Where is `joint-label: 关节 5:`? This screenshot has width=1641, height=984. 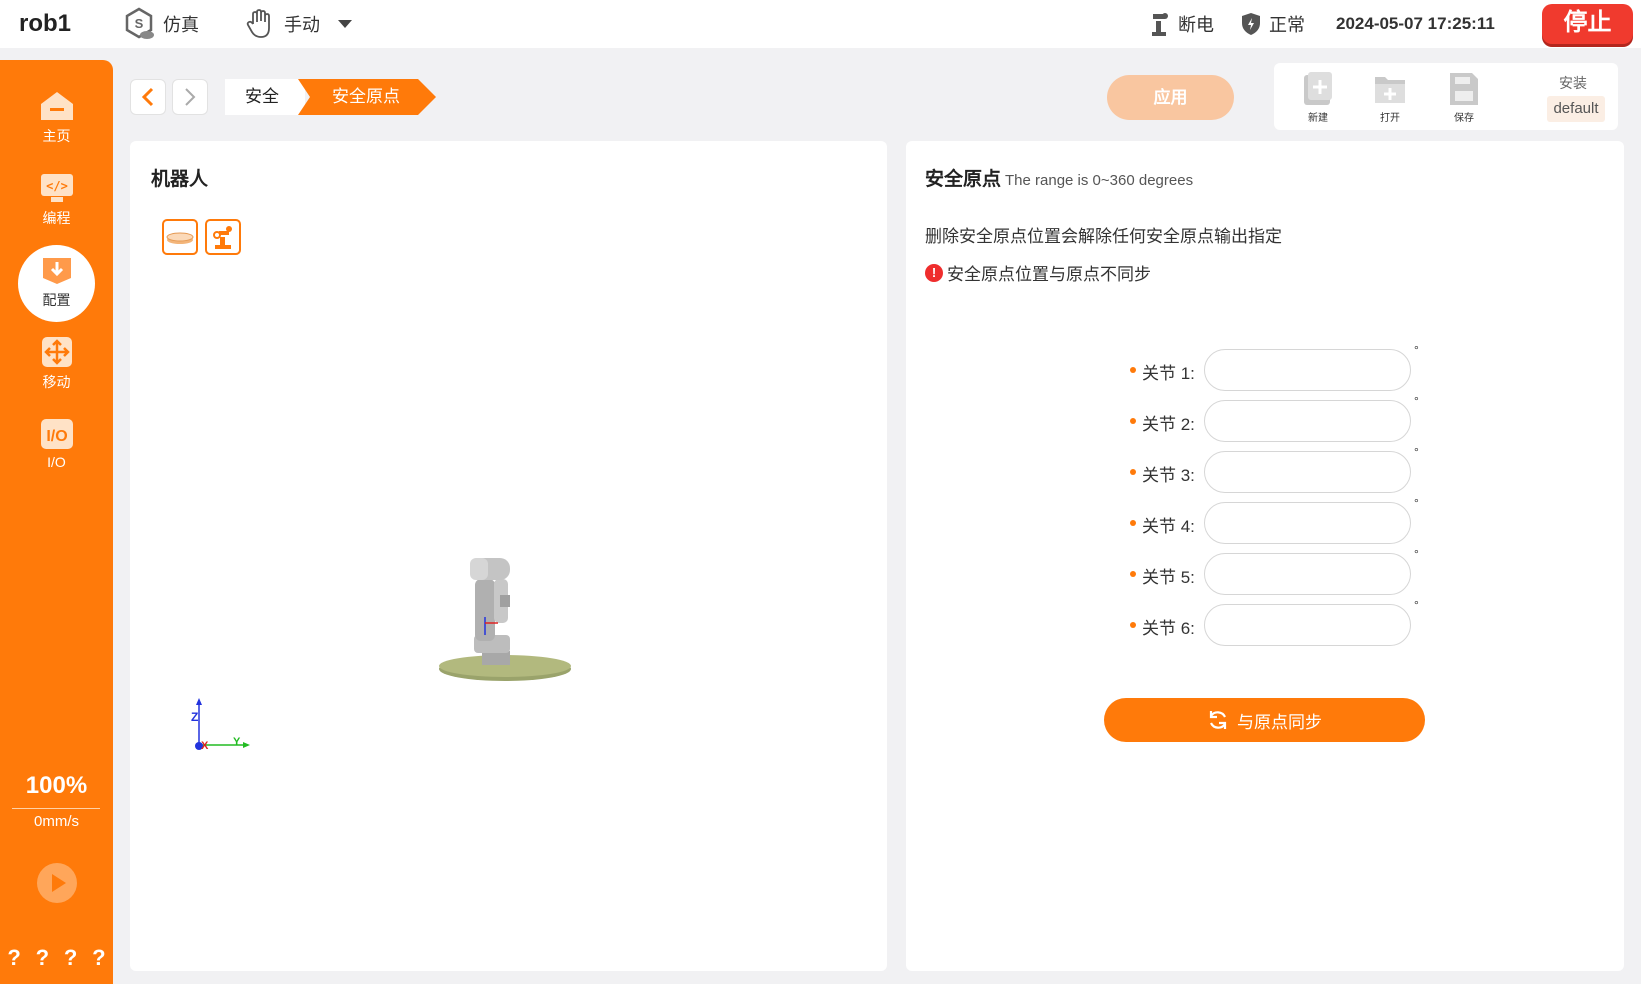 joint-label: 关节 5: is located at coordinates (1168, 577).